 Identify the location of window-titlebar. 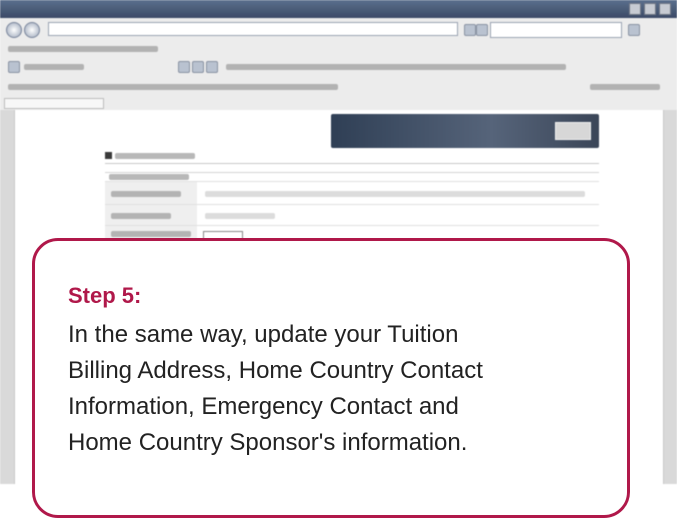
(338, 9).